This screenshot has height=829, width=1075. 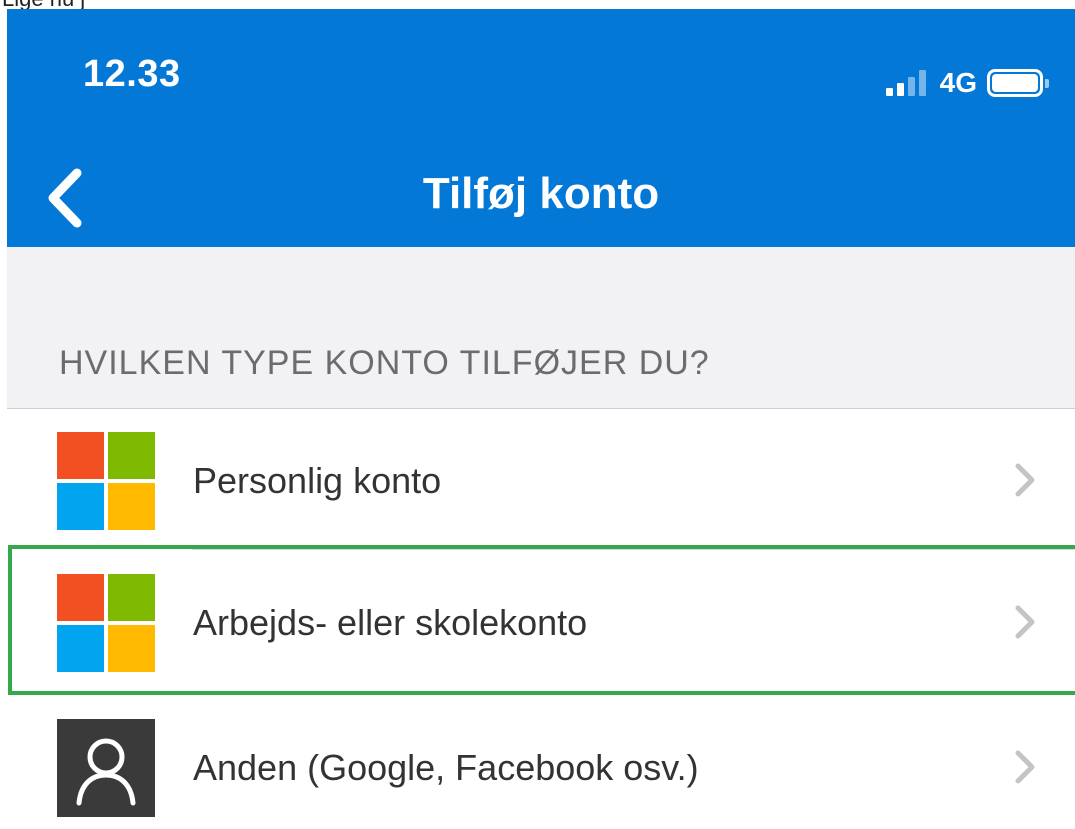 I want to click on account-option-label: Personlig konto, so click(x=317, y=480).